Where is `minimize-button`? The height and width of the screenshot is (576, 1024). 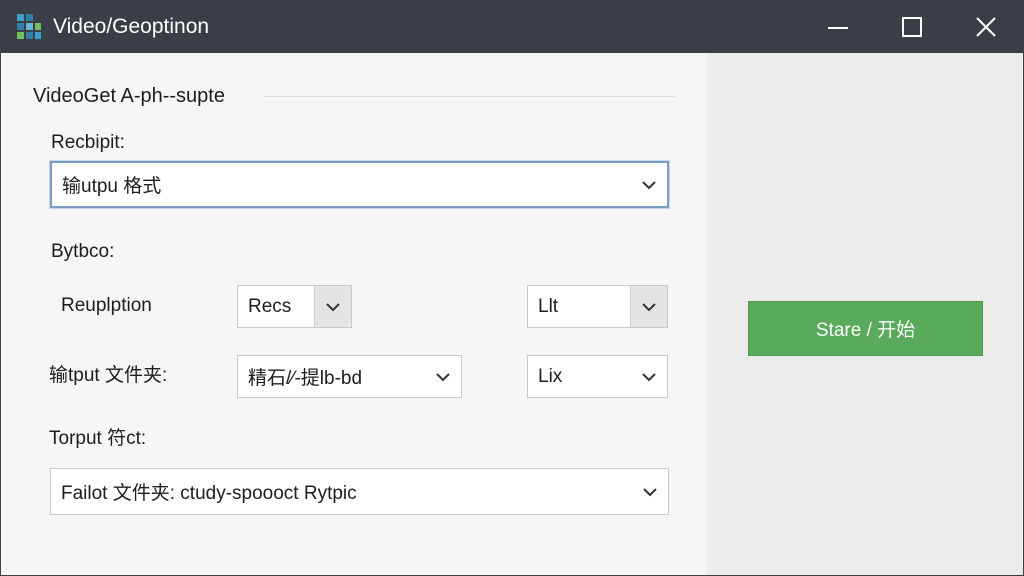
minimize-button is located at coordinates (838, 27).